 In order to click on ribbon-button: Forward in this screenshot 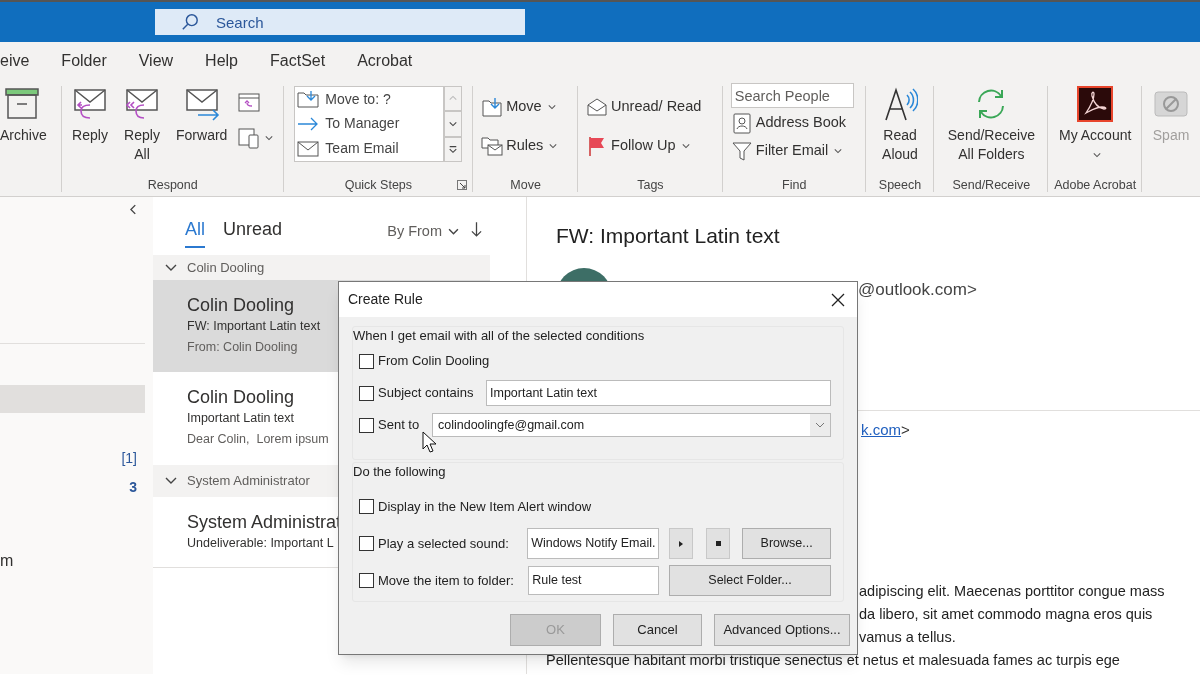, I will do `click(202, 115)`.